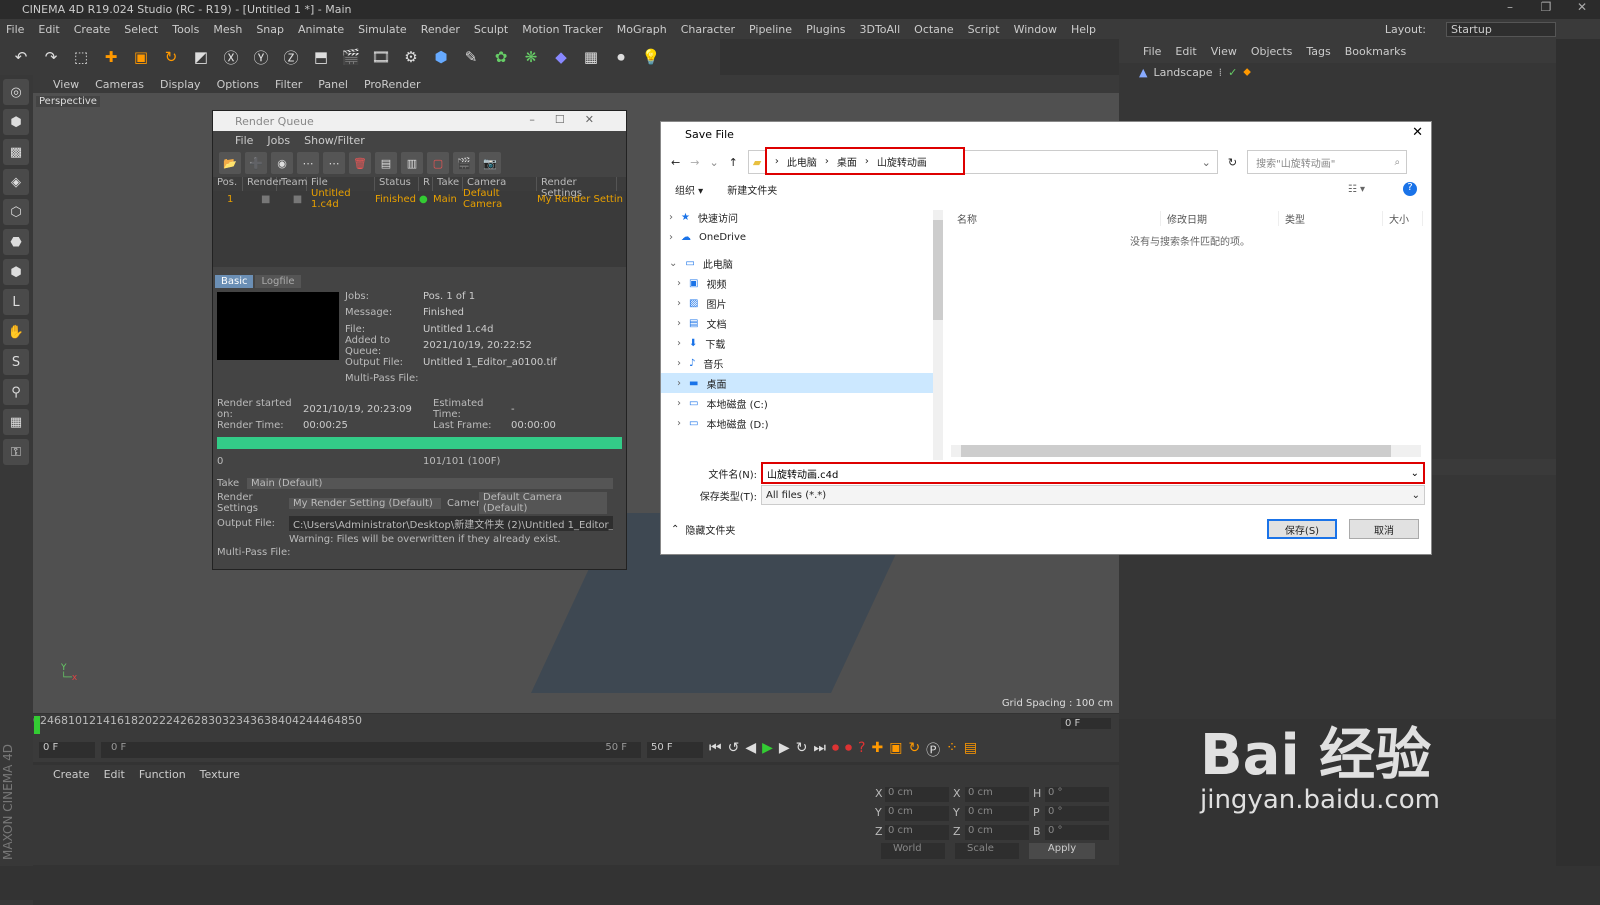  What do you see at coordinates (970, 750) in the screenshot?
I see `timeline-icon: ▤` at bounding box center [970, 750].